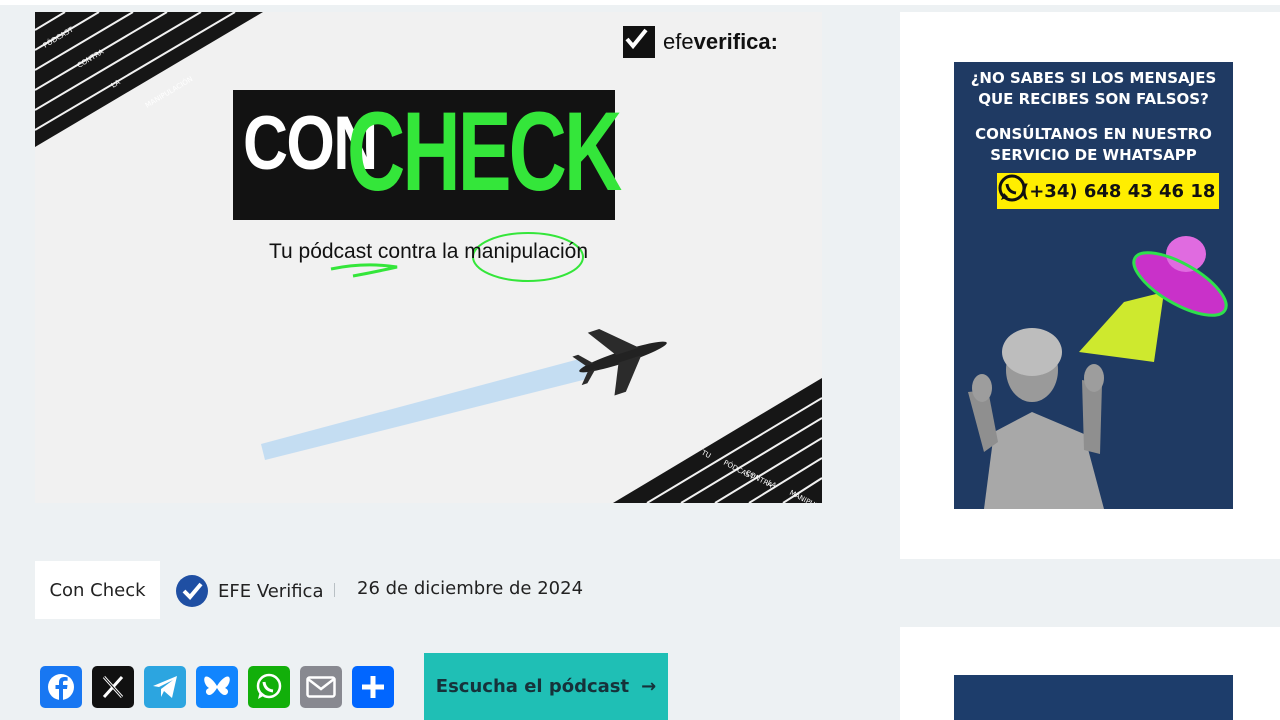  I want to click on stripe-word: MANIPULACIÓN, so click(168, 91).